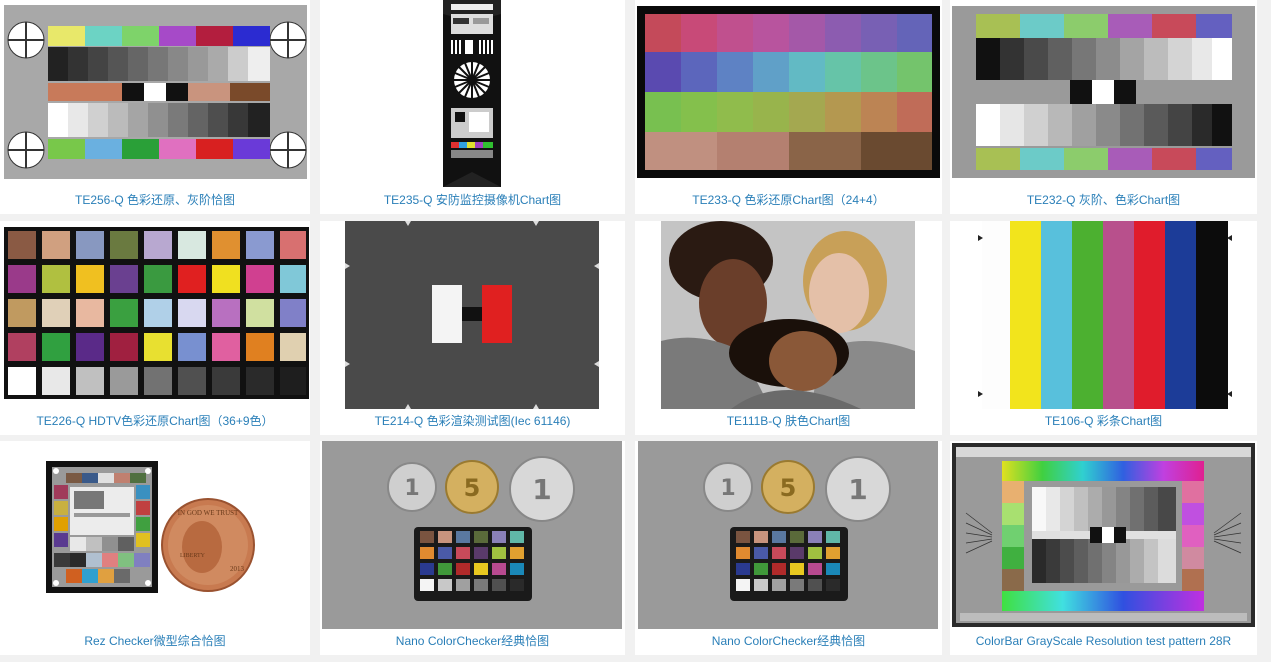  I want to click on product-card-te226: TE226-Q HDTV色彩还原Chart图（36+9色）, so click(155, 328).